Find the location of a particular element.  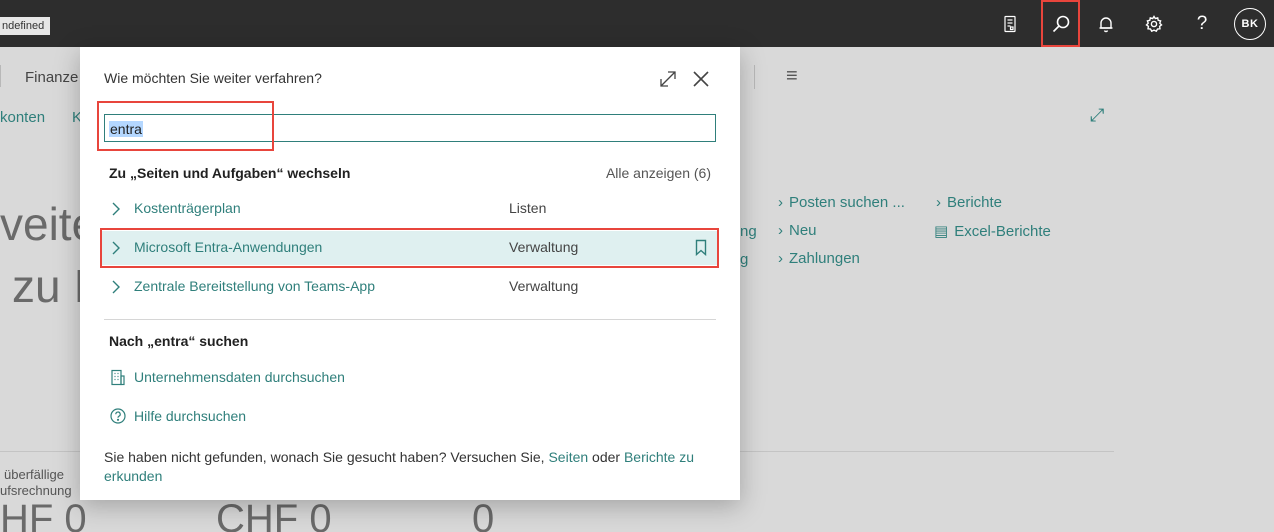

help-icon: ? is located at coordinates (1202, 23).